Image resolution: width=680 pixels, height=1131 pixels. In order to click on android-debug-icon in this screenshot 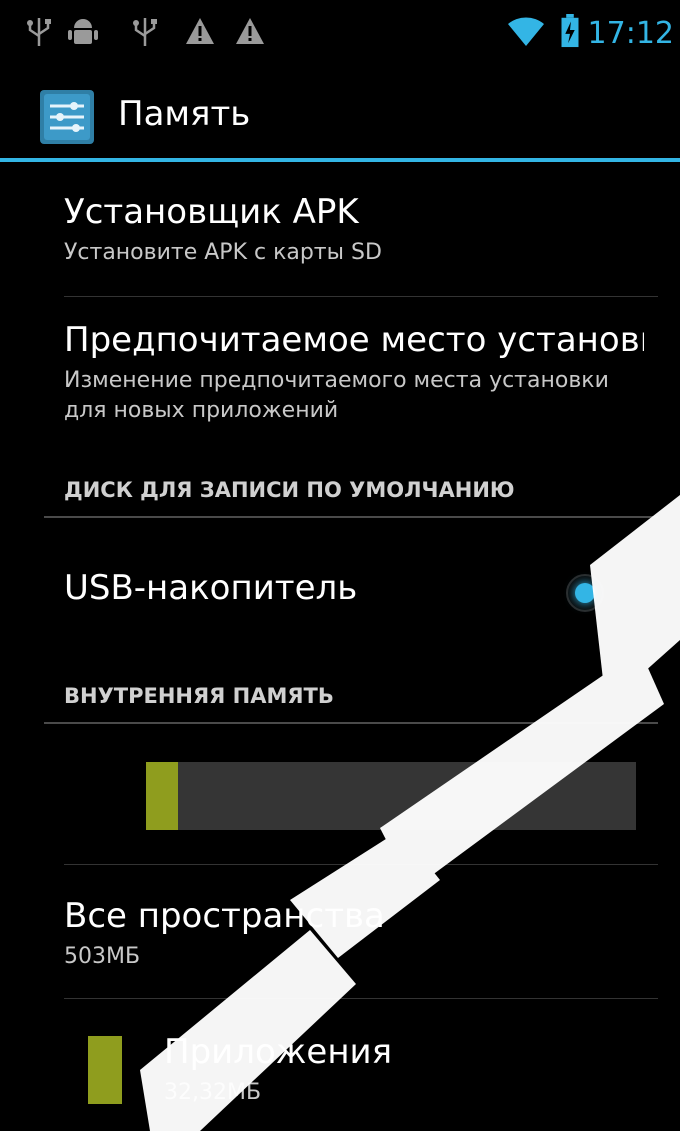, I will do `click(83, 31)`.